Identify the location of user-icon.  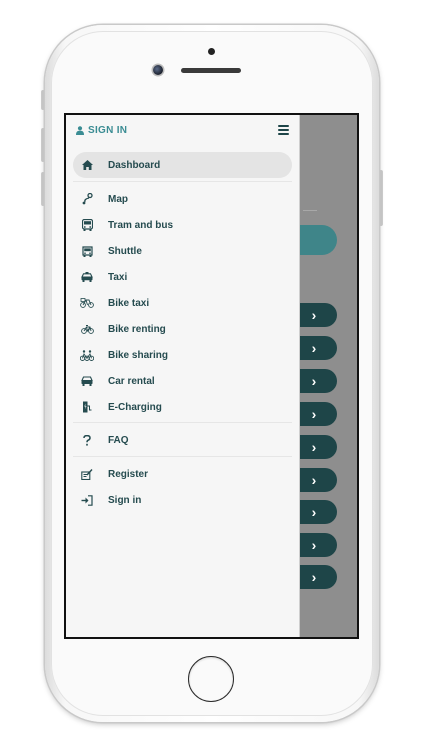
(80, 130).